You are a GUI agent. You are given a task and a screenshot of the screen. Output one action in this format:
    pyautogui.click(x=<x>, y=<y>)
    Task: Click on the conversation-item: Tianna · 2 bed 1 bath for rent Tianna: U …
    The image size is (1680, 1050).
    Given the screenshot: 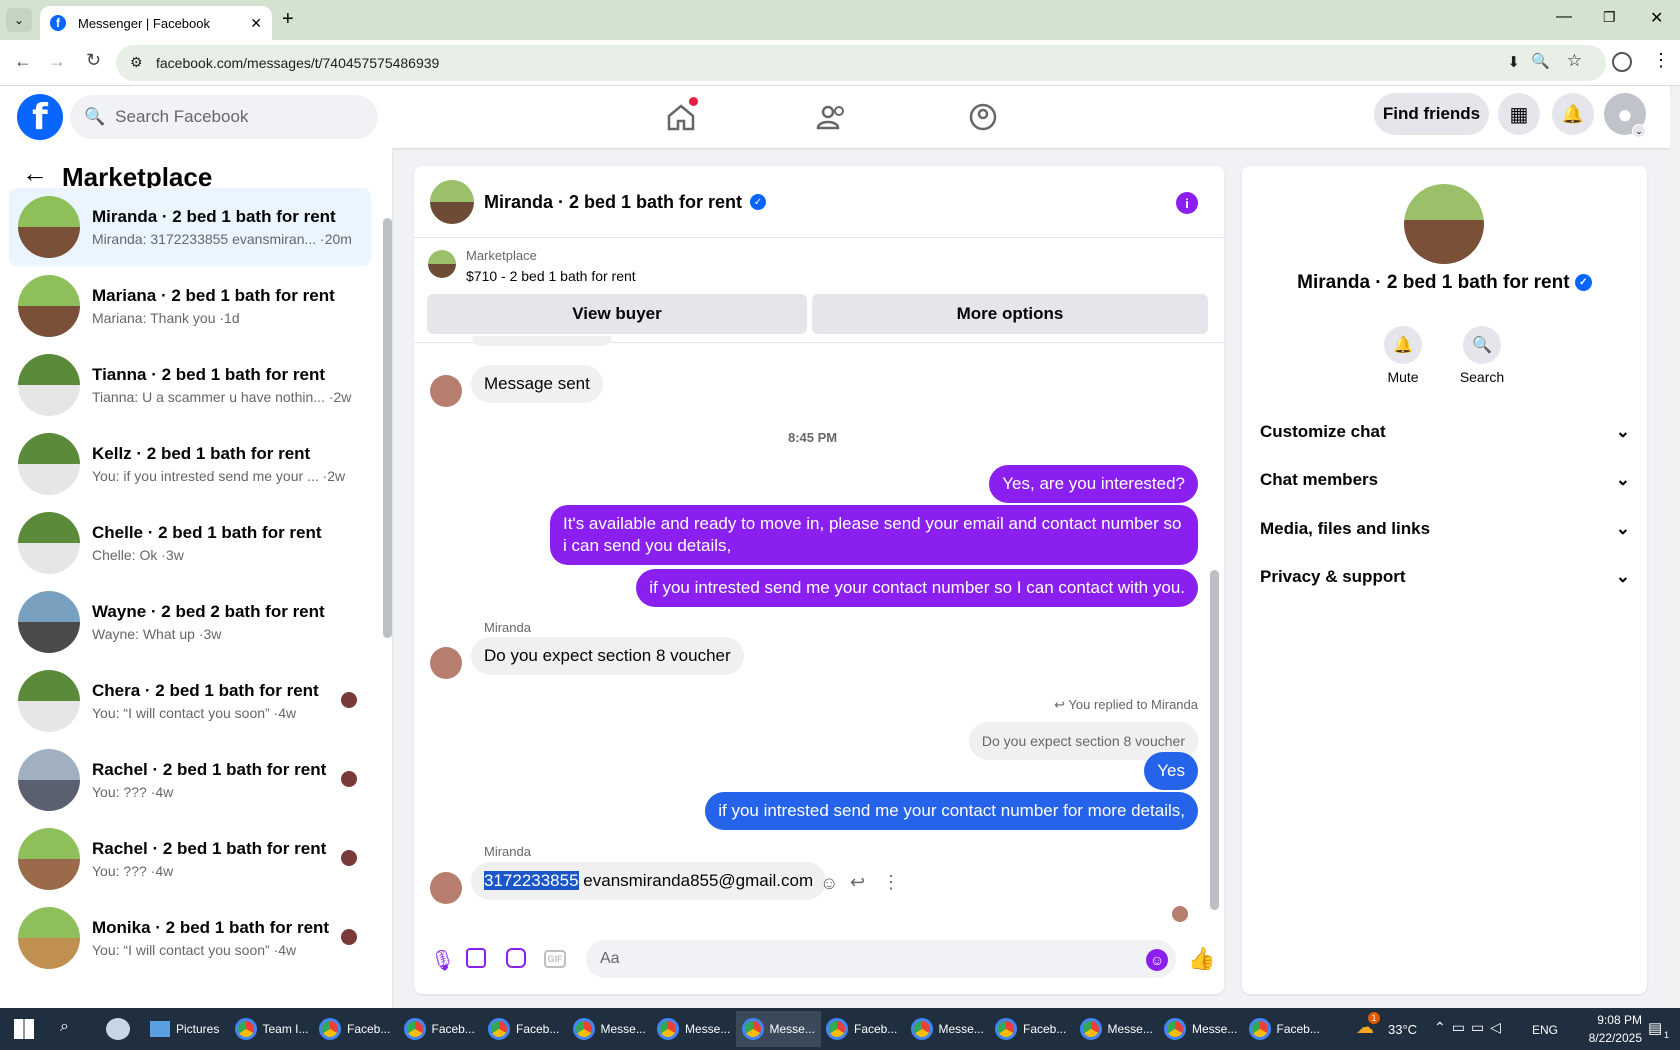 What is the action you would take?
    pyautogui.click(x=190, y=385)
    